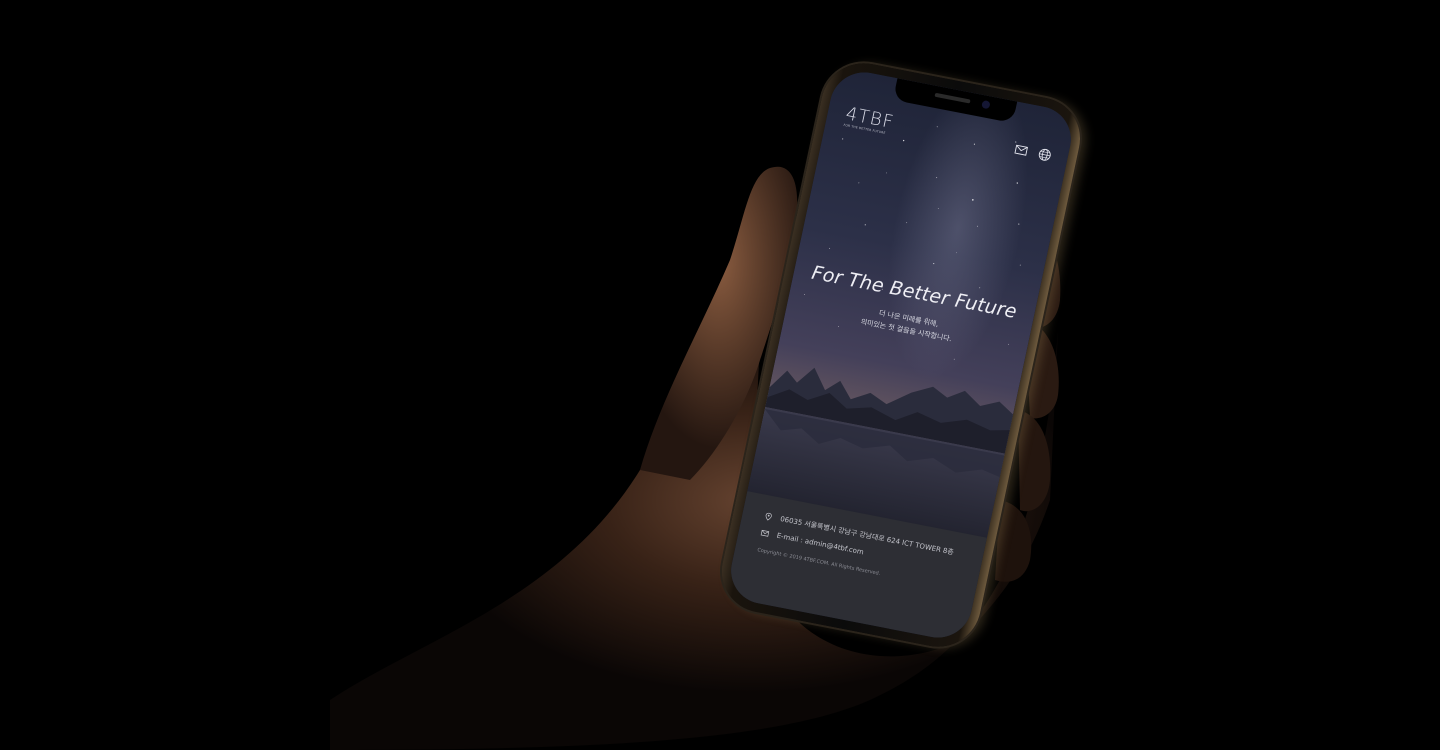 The width and height of the screenshot is (1440, 750). I want to click on location-pin-icon, so click(768, 516).